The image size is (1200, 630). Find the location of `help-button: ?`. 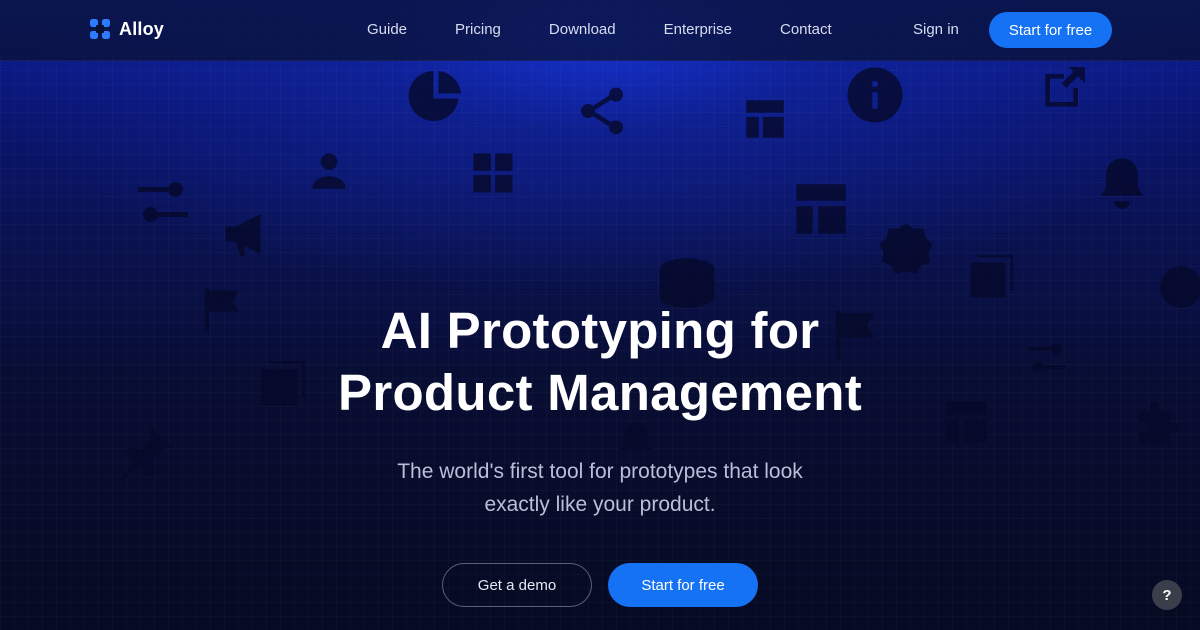

help-button: ? is located at coordinates (1167, 595).